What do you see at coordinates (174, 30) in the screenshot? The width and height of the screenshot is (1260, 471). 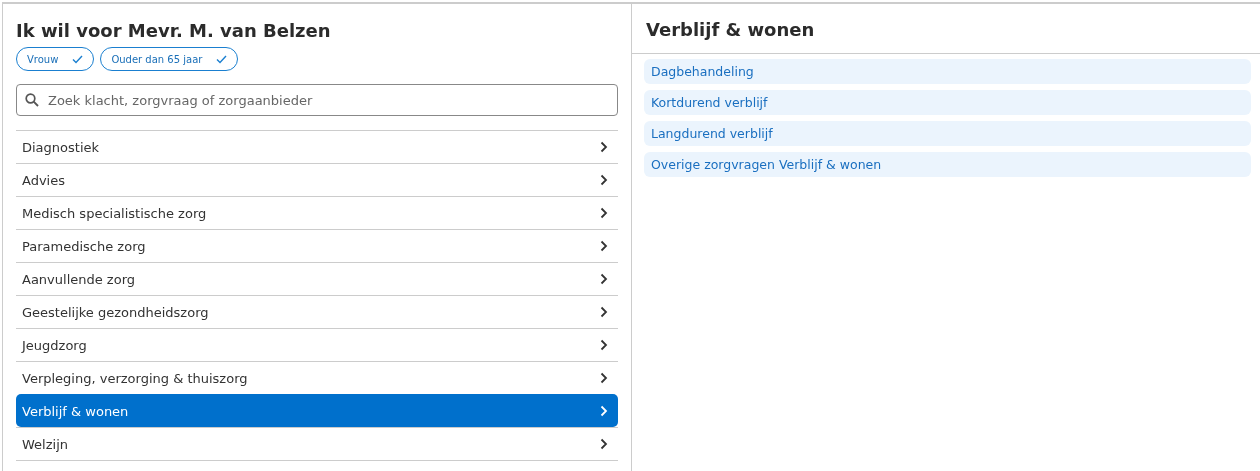 I see `panel-title: Ik wil voor Mevr. M. van Belzen` at bounding box center [174, 30].